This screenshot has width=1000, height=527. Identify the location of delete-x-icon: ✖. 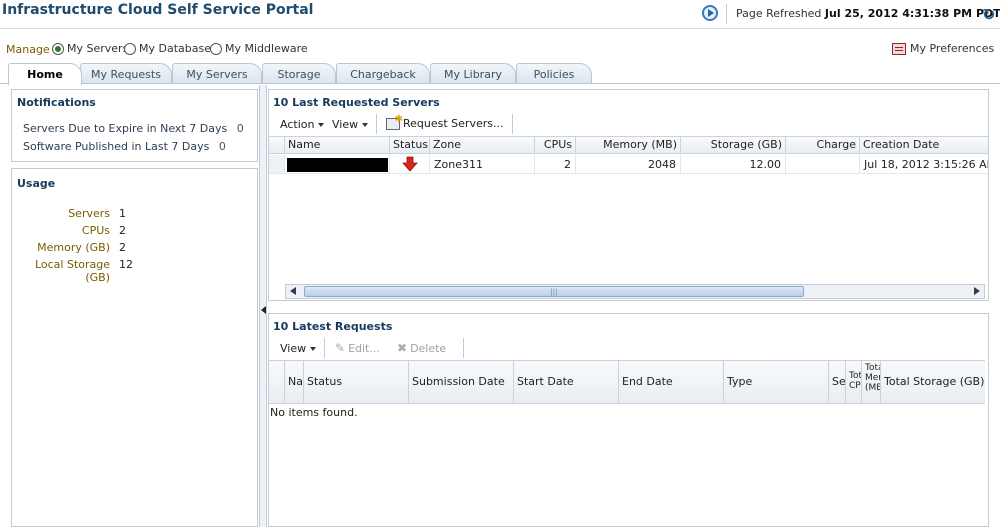
(402, 348).